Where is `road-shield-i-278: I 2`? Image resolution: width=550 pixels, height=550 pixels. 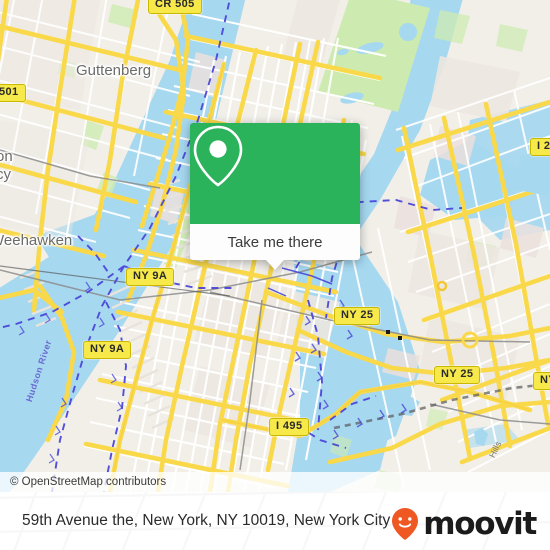 road-shield-i-278: I 2 is located at coordinates (540, 147).